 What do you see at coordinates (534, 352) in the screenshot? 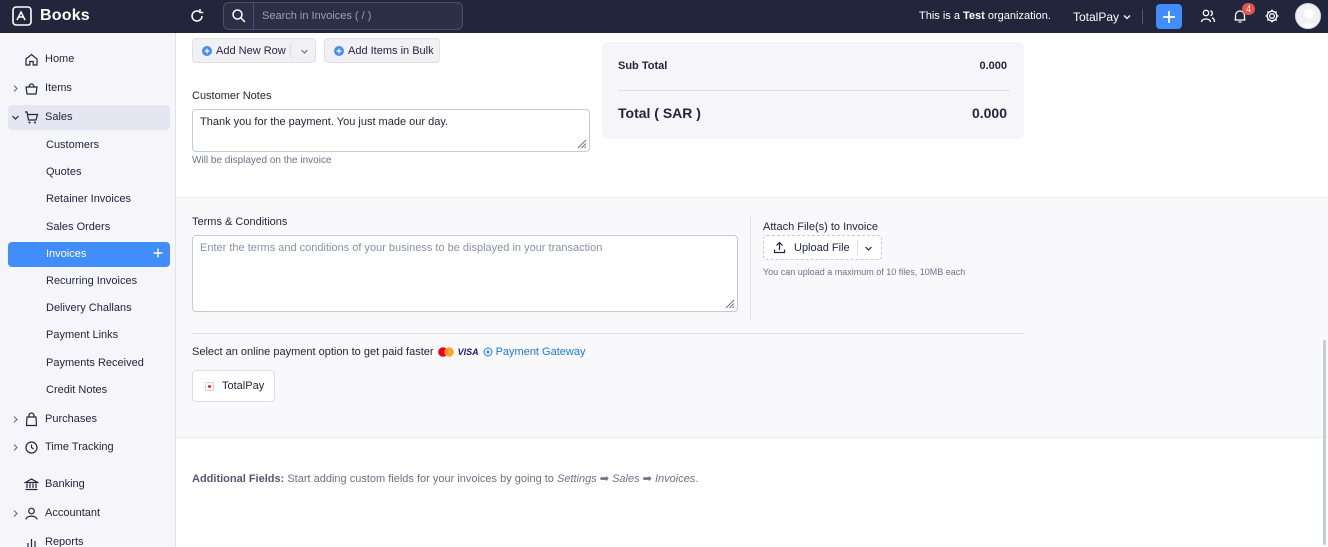
I see `payment-gateway-link: Payment Gateway` at bounding box center [534, 352].